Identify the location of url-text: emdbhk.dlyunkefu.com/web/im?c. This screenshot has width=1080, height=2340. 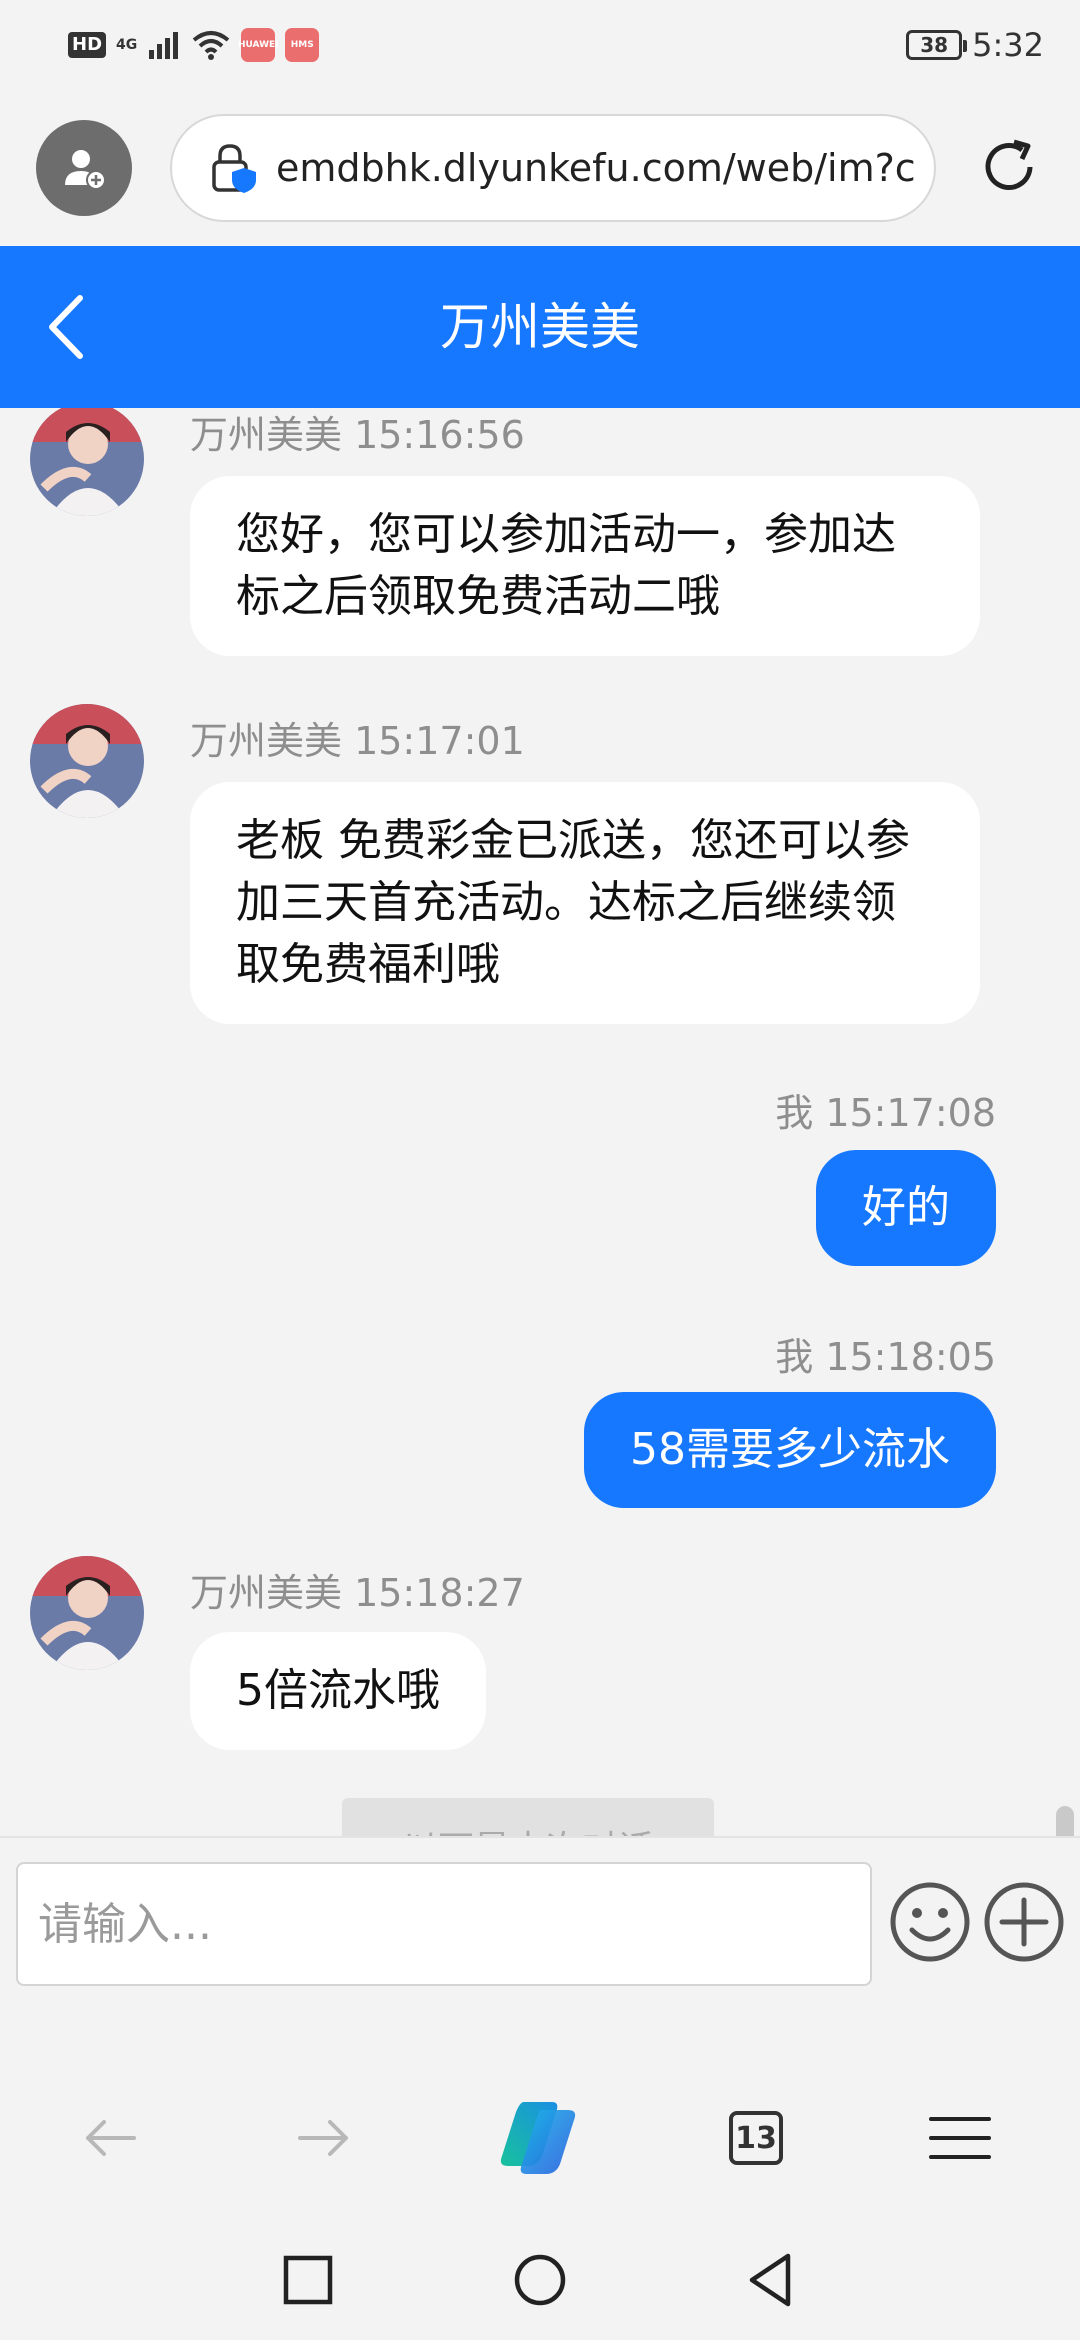
(596, 168).